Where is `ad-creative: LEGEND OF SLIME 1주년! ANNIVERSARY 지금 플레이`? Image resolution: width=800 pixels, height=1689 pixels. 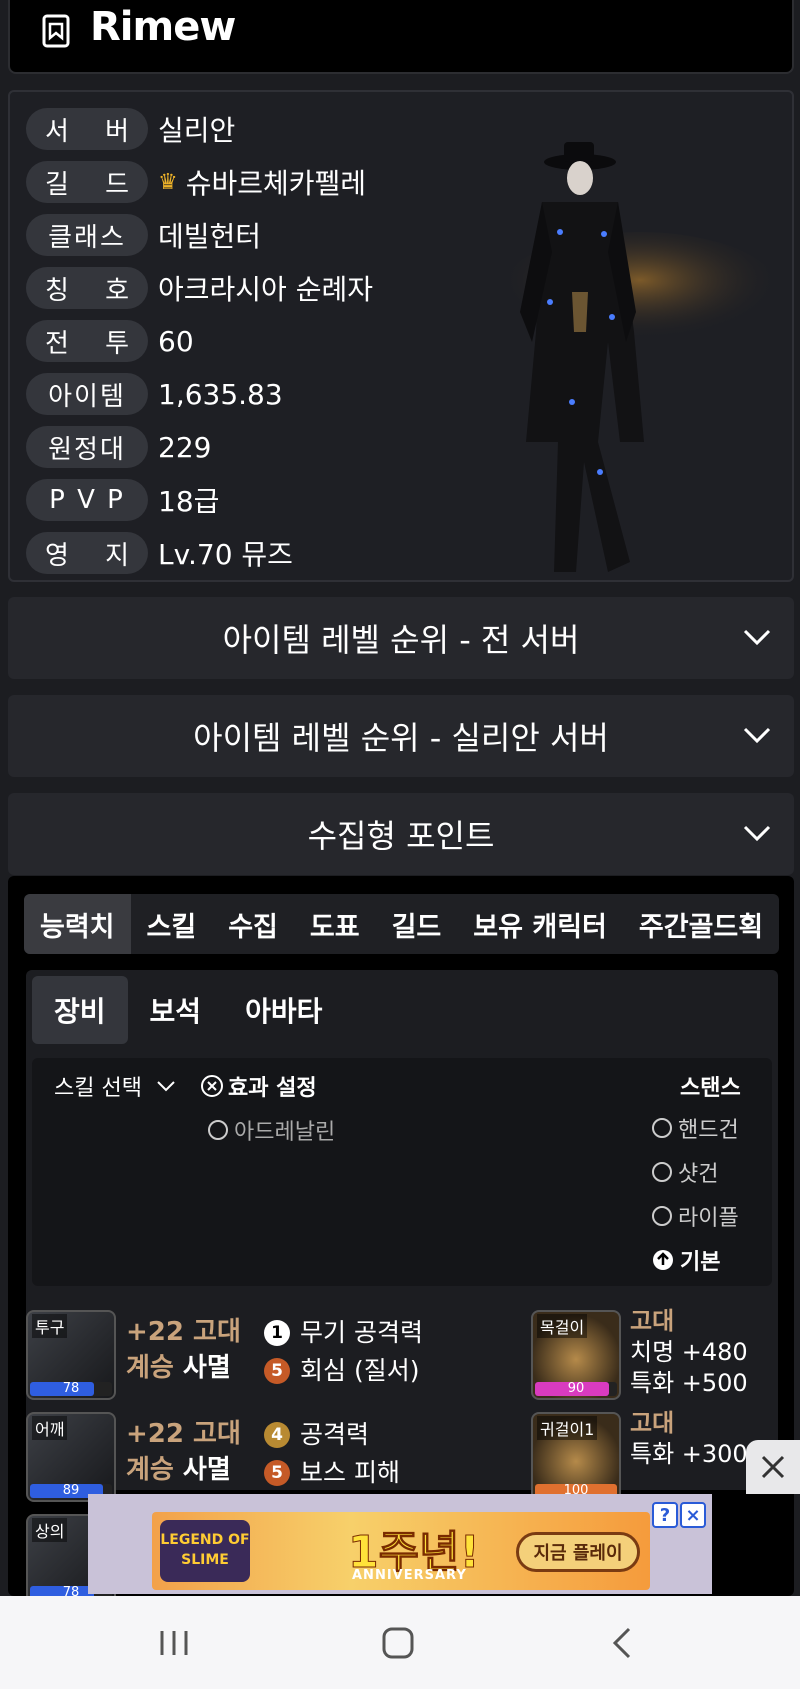
ad-creative: LEGEND OF SLIME 1주년! ANNIVERSARY 지금 플레이 is located at coordinates (401, 1551).